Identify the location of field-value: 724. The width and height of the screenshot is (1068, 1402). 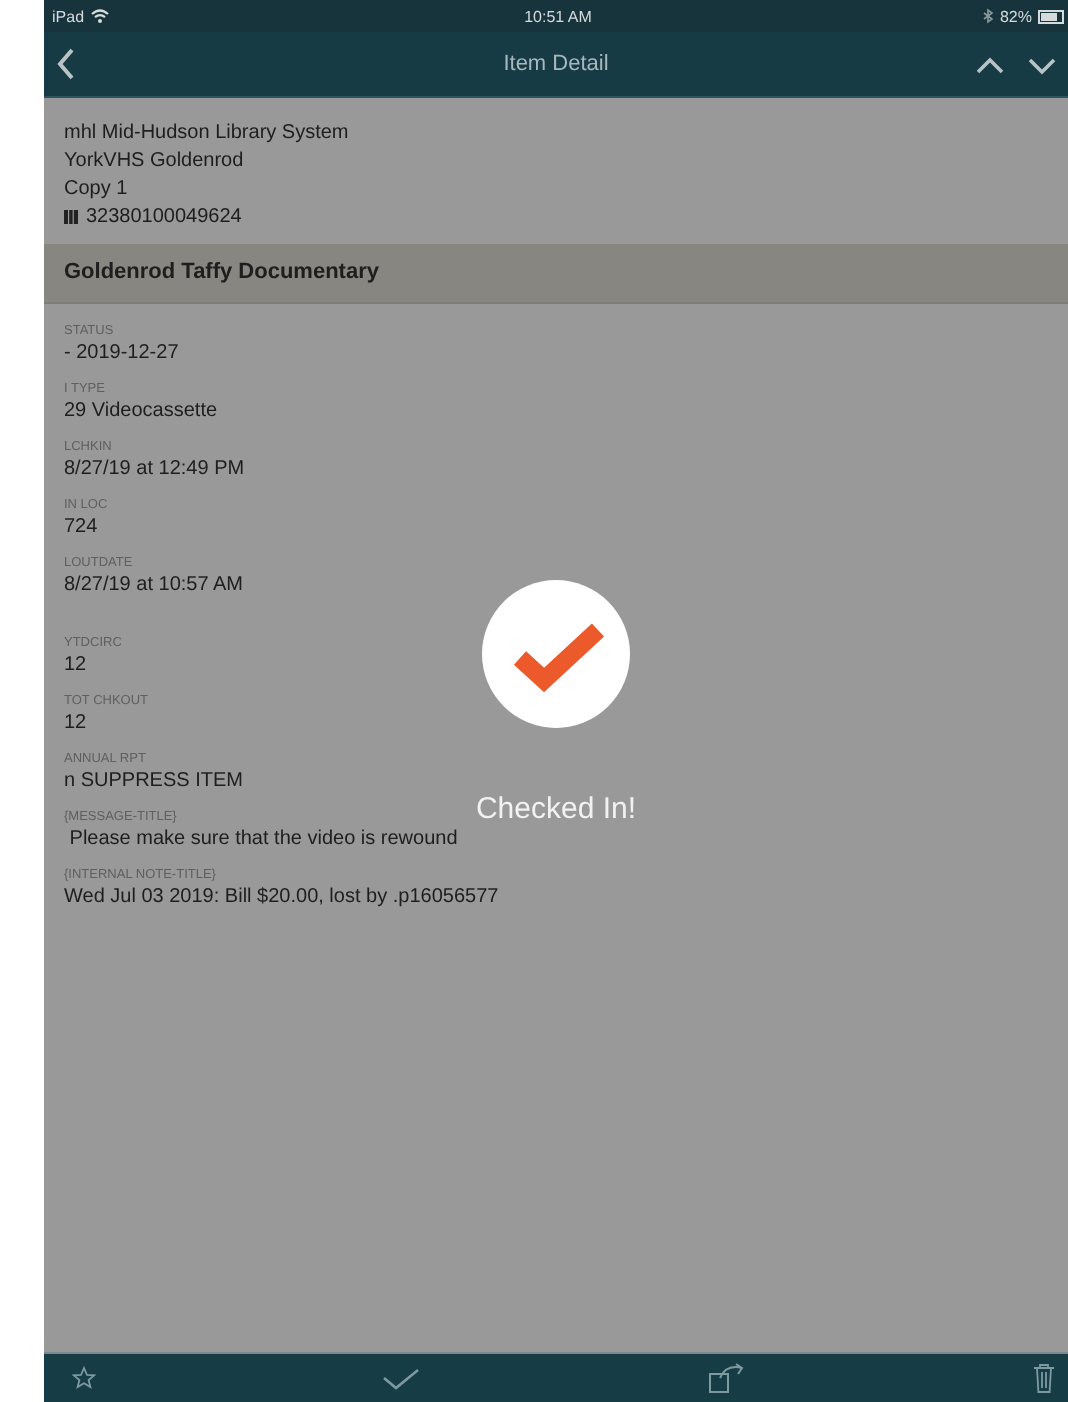
(81, 527).